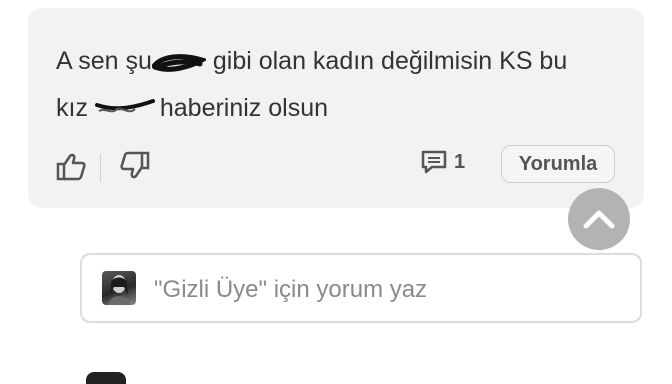 This screenshot has height=384, width=672. I want to click on reply-count: 1, so click(460, 161).